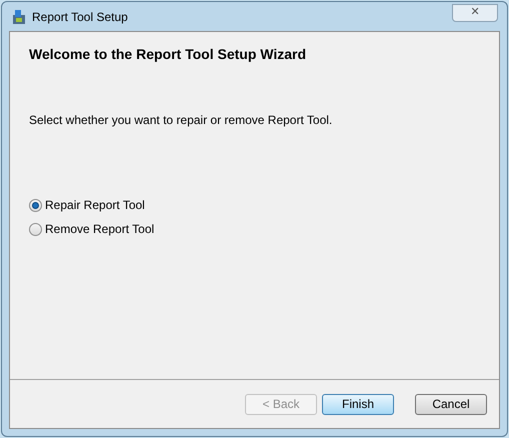  I want to click on close-button: ✕, so click(475, 13).